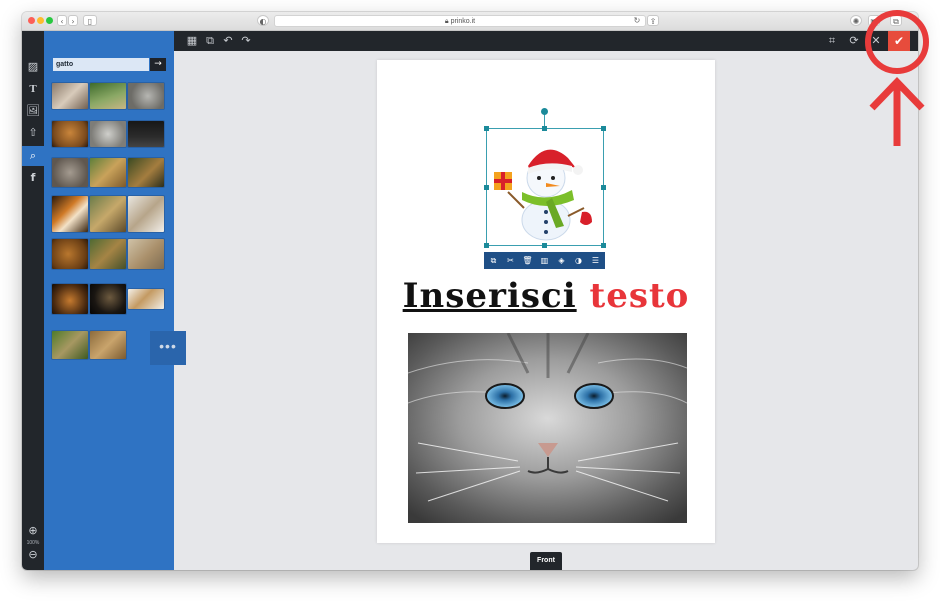  Describe the element at coordinates (639, 296) in the screenshot. I see `headline-word-2: testo` at that location.